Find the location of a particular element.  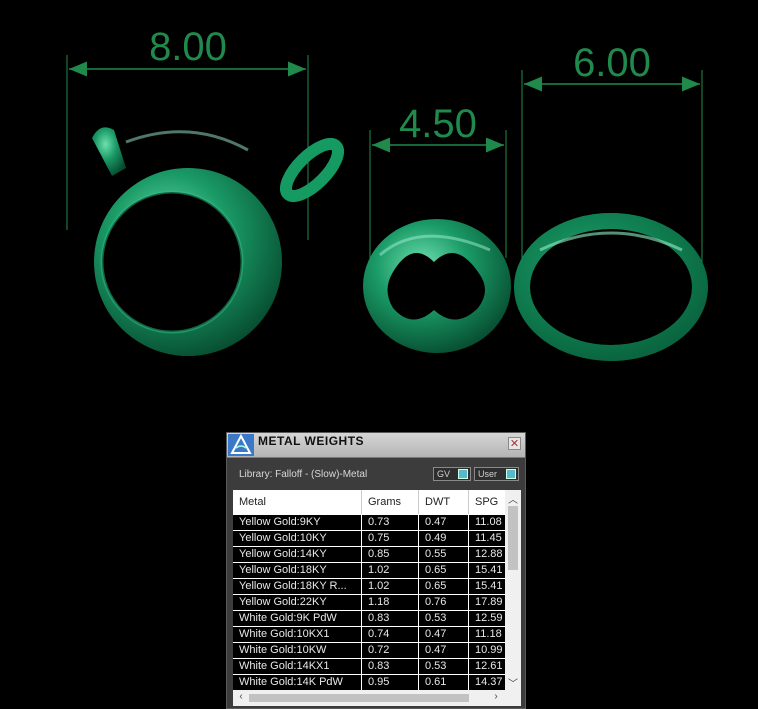

gv-toggle-label: GV is located at coordinates (444, 474).